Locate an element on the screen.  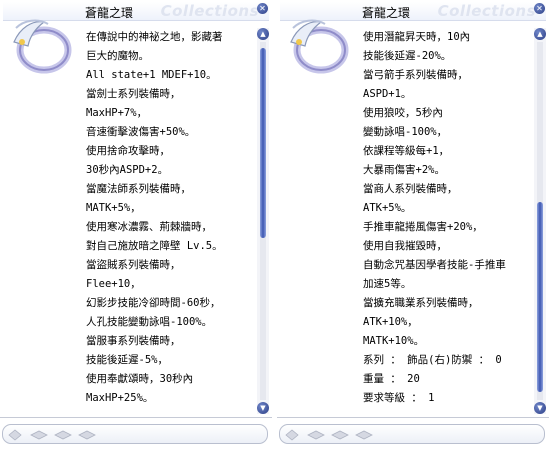
description-line: 當魔法師系列裝備時， is located at coordinates (138, 189).